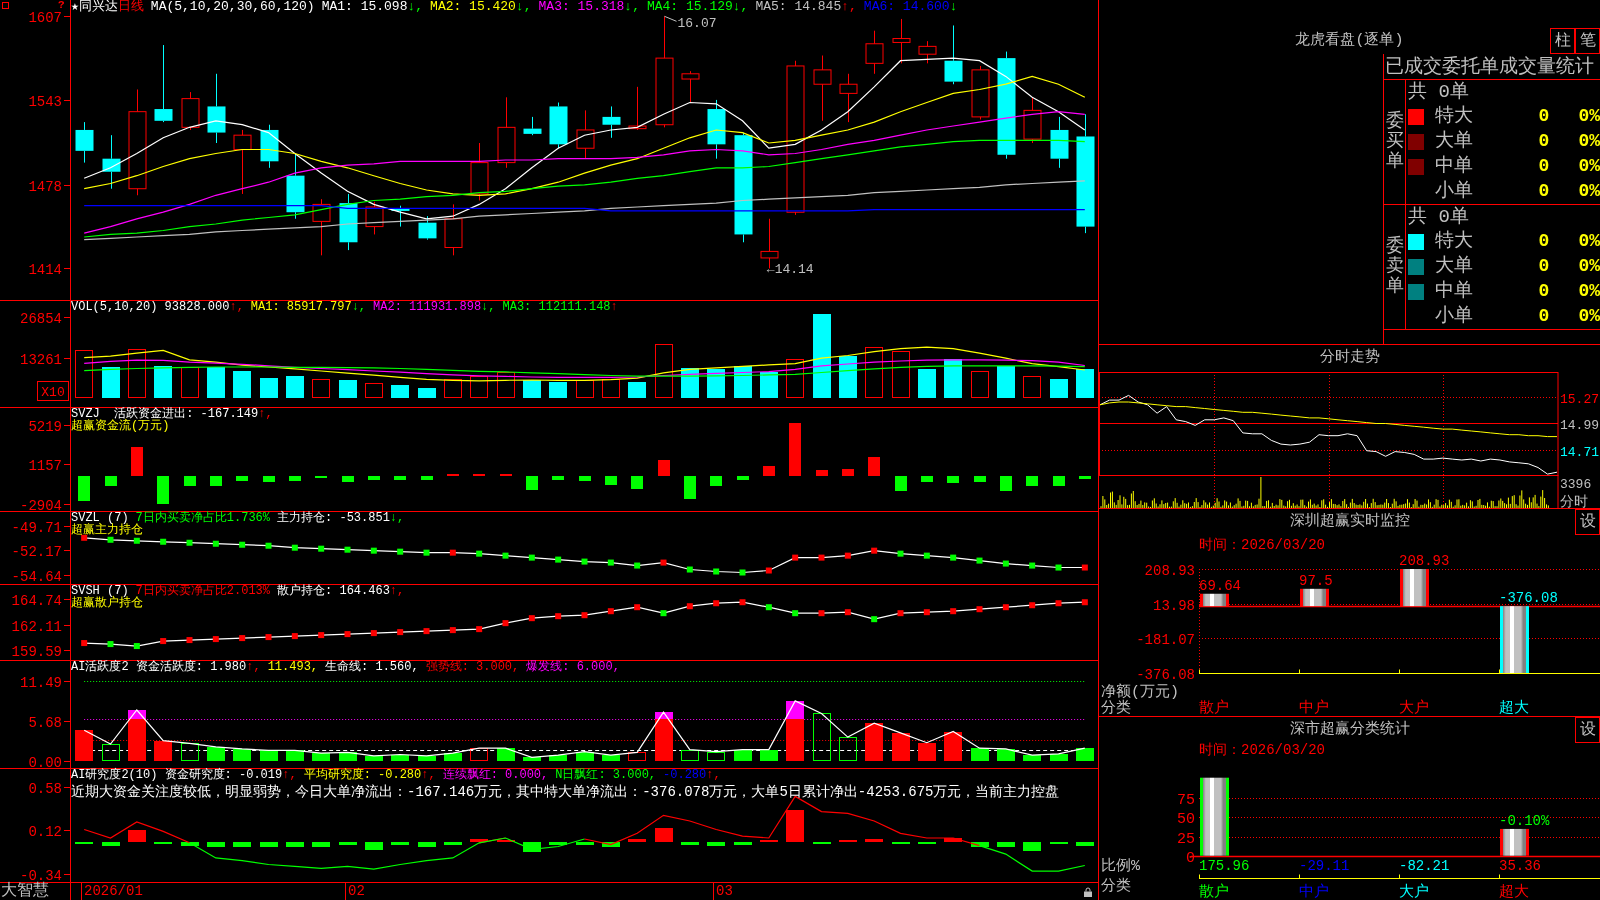 The height and width of the screenshot is (900, 1600). What do you see at coordinates (1528, 598) in the screenshot?
I see `data-label: -376.08` at bounding box center [1528, 598].